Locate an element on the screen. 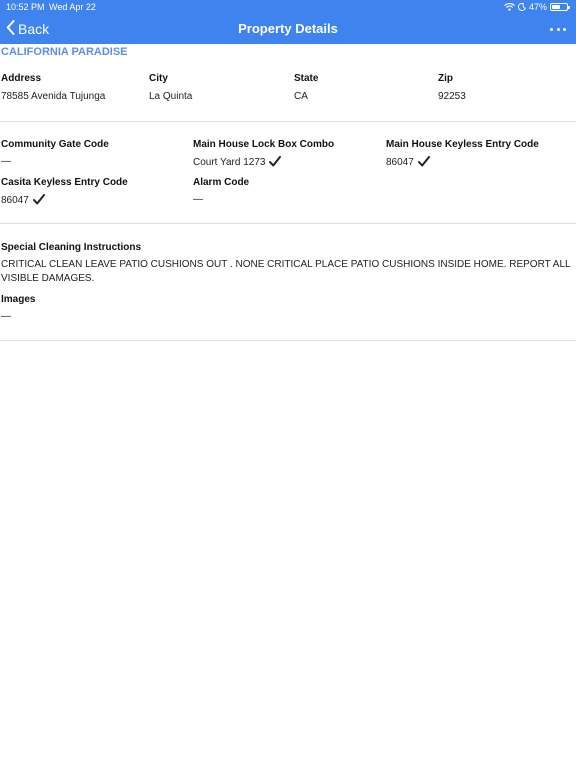 The width and height of the screenshot is (576, 768). cleaning-label: Special Cleaning Instructions is located at coordinates (71, 247).